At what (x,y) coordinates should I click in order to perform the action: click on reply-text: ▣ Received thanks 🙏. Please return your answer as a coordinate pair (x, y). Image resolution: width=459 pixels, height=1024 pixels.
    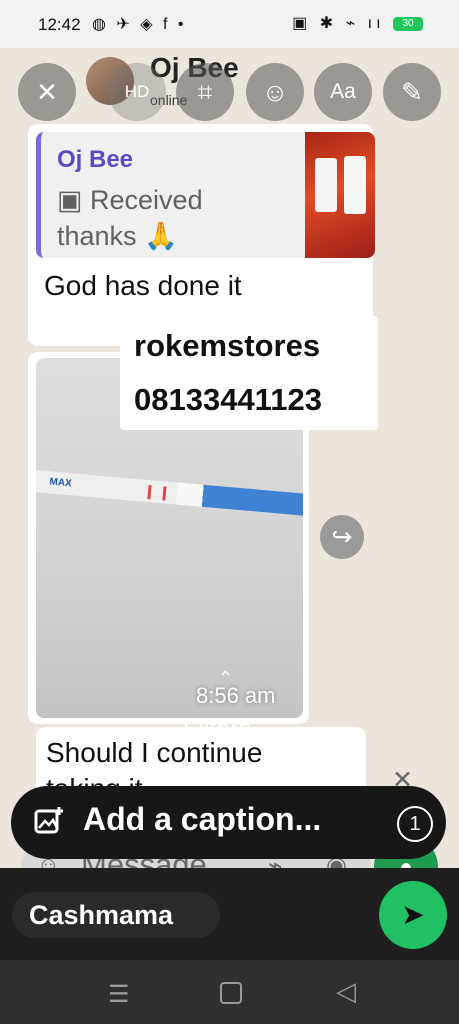
    Looking at the image, I should click on (177, 218).